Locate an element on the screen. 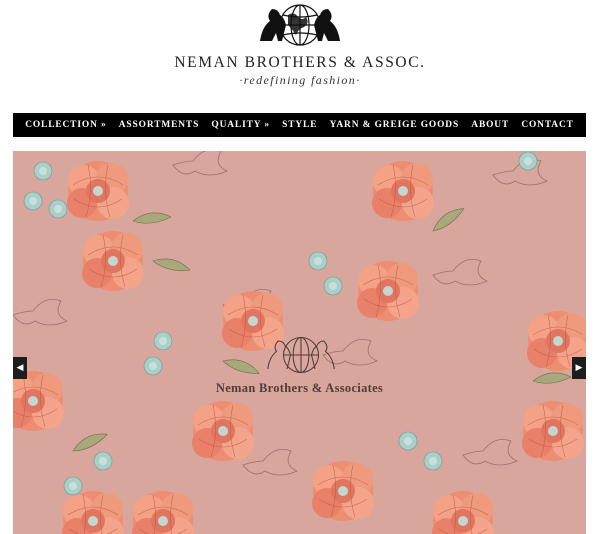 Image resolution: width=600 pixels, height=534 pixels. slider-prev-arrow-icon: ◀ is located at coordinates (20, 368).